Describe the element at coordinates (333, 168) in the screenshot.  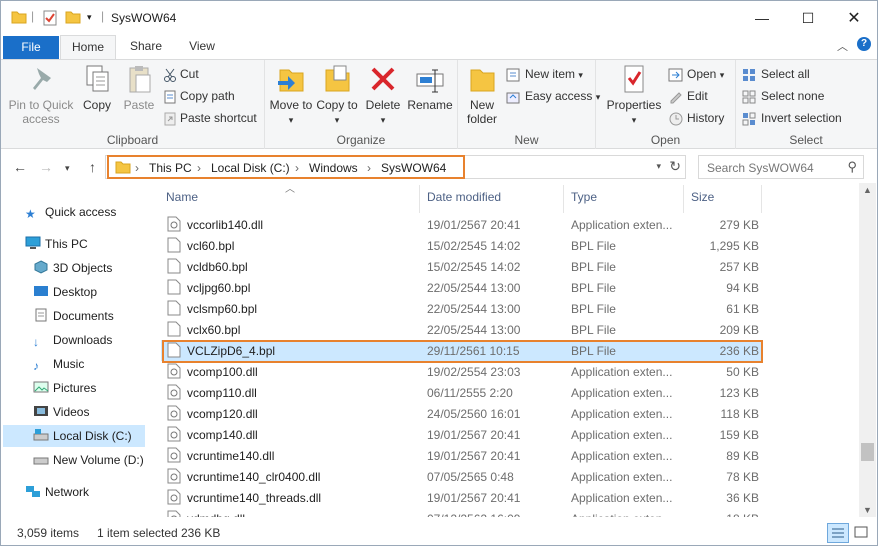
I see `crumb-windows: Windows` at that location.